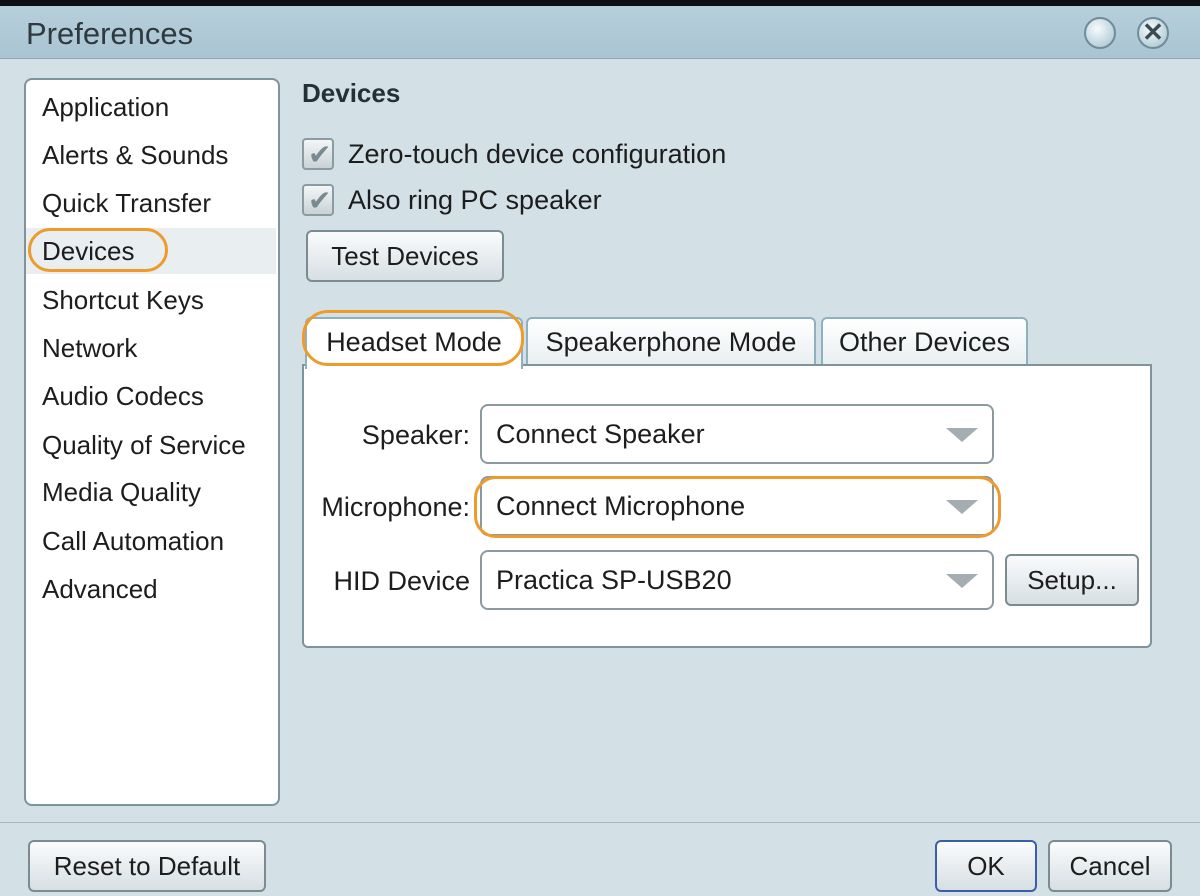 The height and width of the screenshot is (896, 1200). What do you see at coordinates (924, 342) in the screenshot?
I see `tab-other-devices: Other Devices` at bounding box center [924, 342].